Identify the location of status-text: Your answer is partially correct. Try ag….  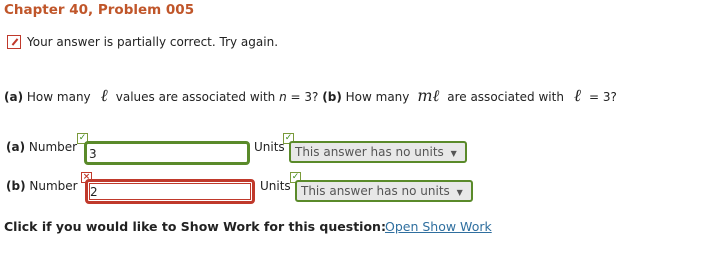
(153, 42).